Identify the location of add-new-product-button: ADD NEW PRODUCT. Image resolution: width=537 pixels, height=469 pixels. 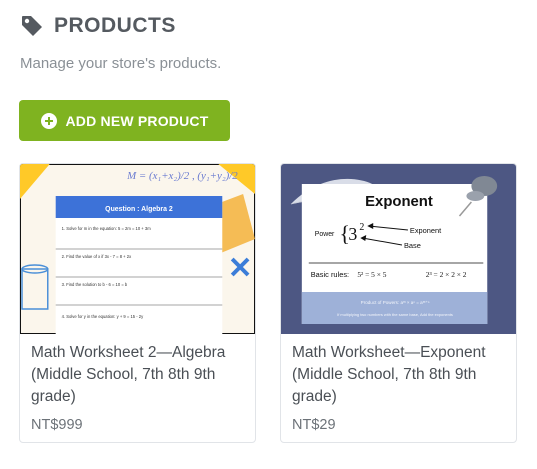
(124, 120).